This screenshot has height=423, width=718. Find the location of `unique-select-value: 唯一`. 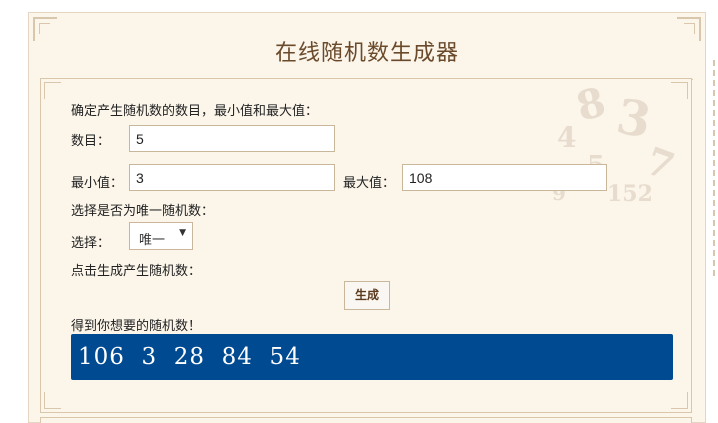

unique-select-value: 唯一 is located at coordinates (152, 240).